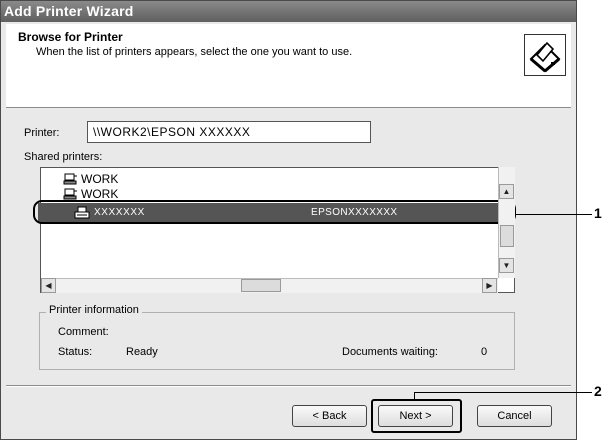 Image resolution: width=605 pixels, height=440 pixels. What do you see at coordinates (545, 55) in the screenshot?
I see `printer-wizard-icon` at bounding box center [545, 55].